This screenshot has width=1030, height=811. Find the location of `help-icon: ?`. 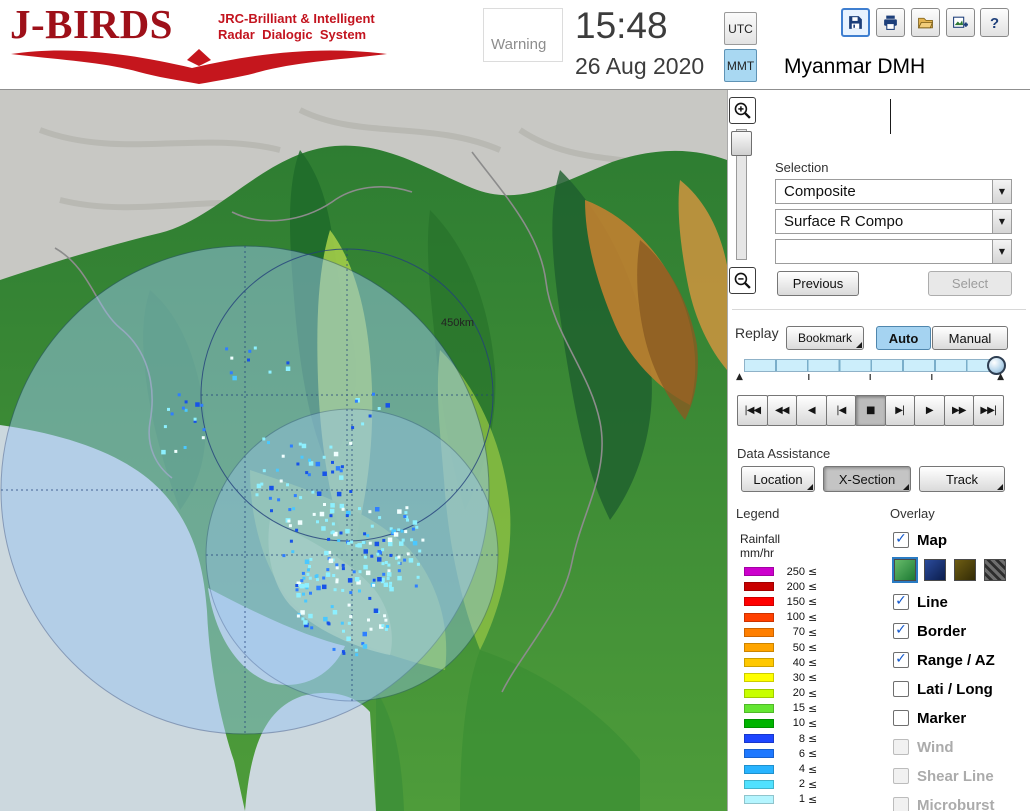

help-icon: ? is located at coordinates (994, 23).